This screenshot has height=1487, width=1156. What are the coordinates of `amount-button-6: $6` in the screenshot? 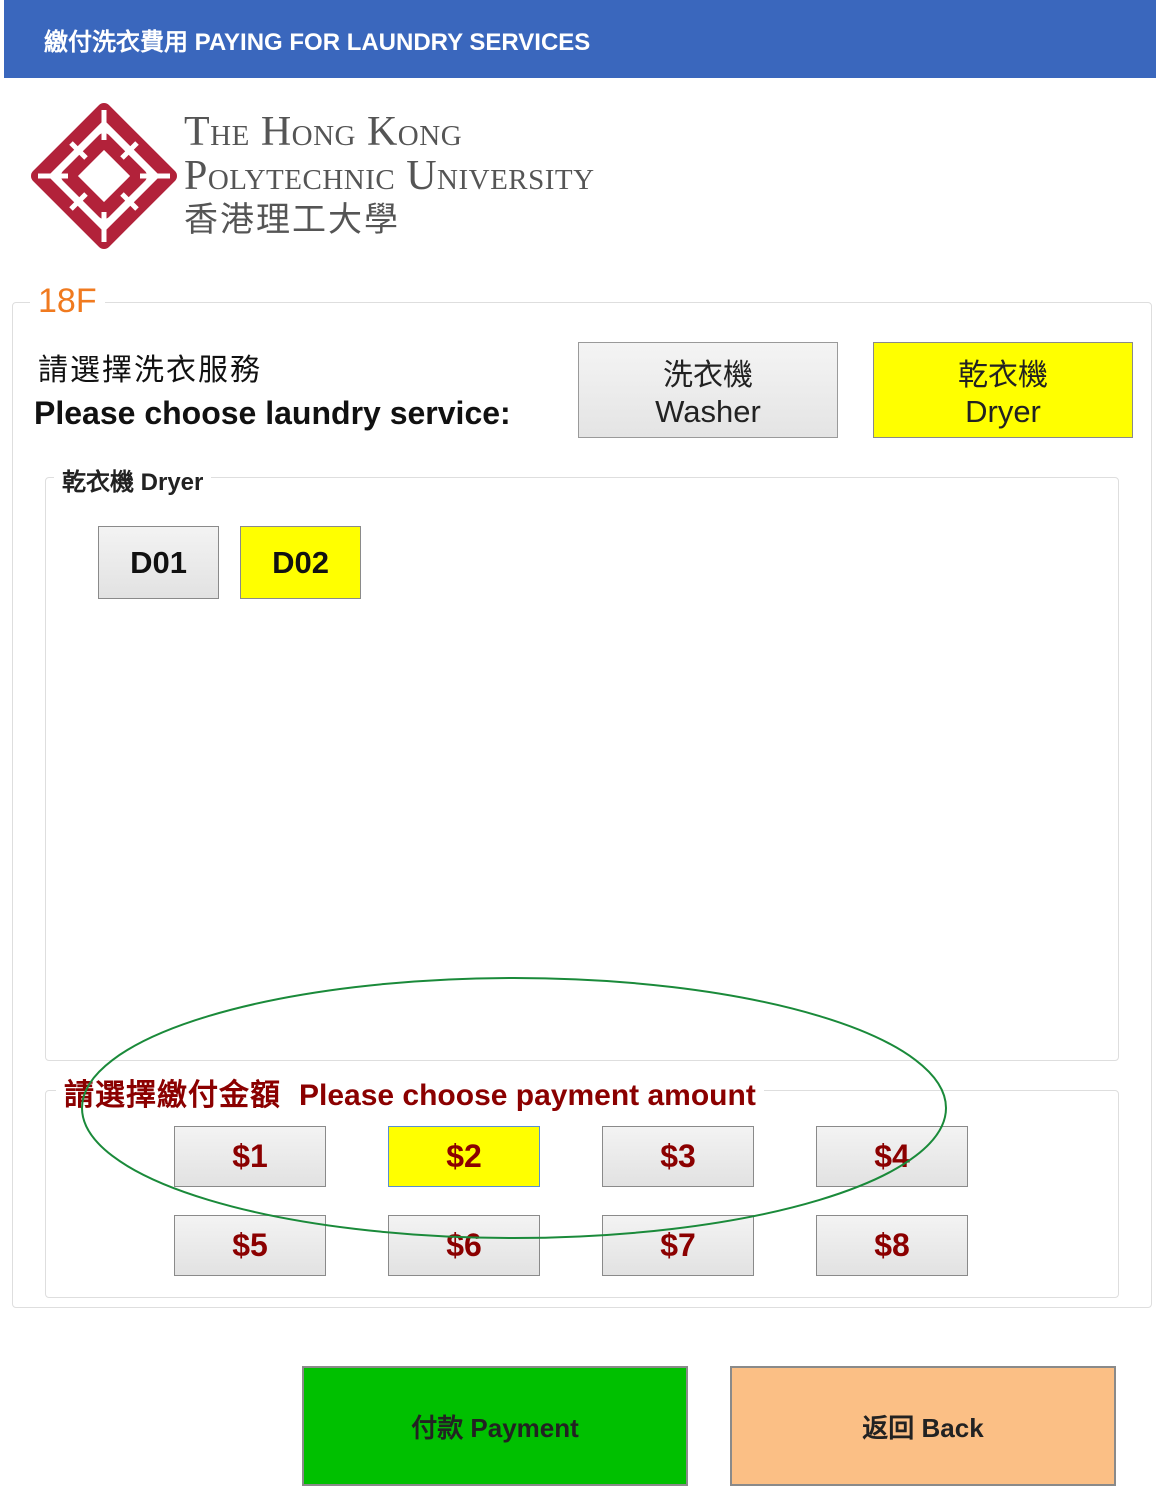 It's located at (464, 1245).